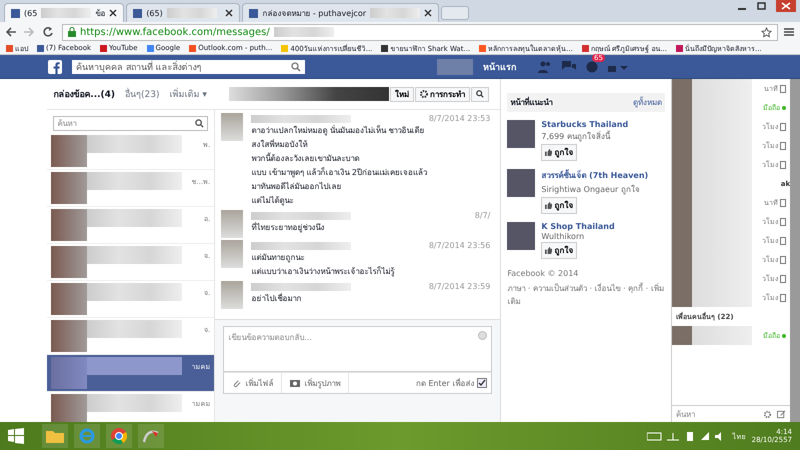 Image resolution: width=800 pixels, height=450 pixels. What do you see at coordinates (795, 250) in the screenshot?
I see `scrollbar` at bounding box center [795, 250].